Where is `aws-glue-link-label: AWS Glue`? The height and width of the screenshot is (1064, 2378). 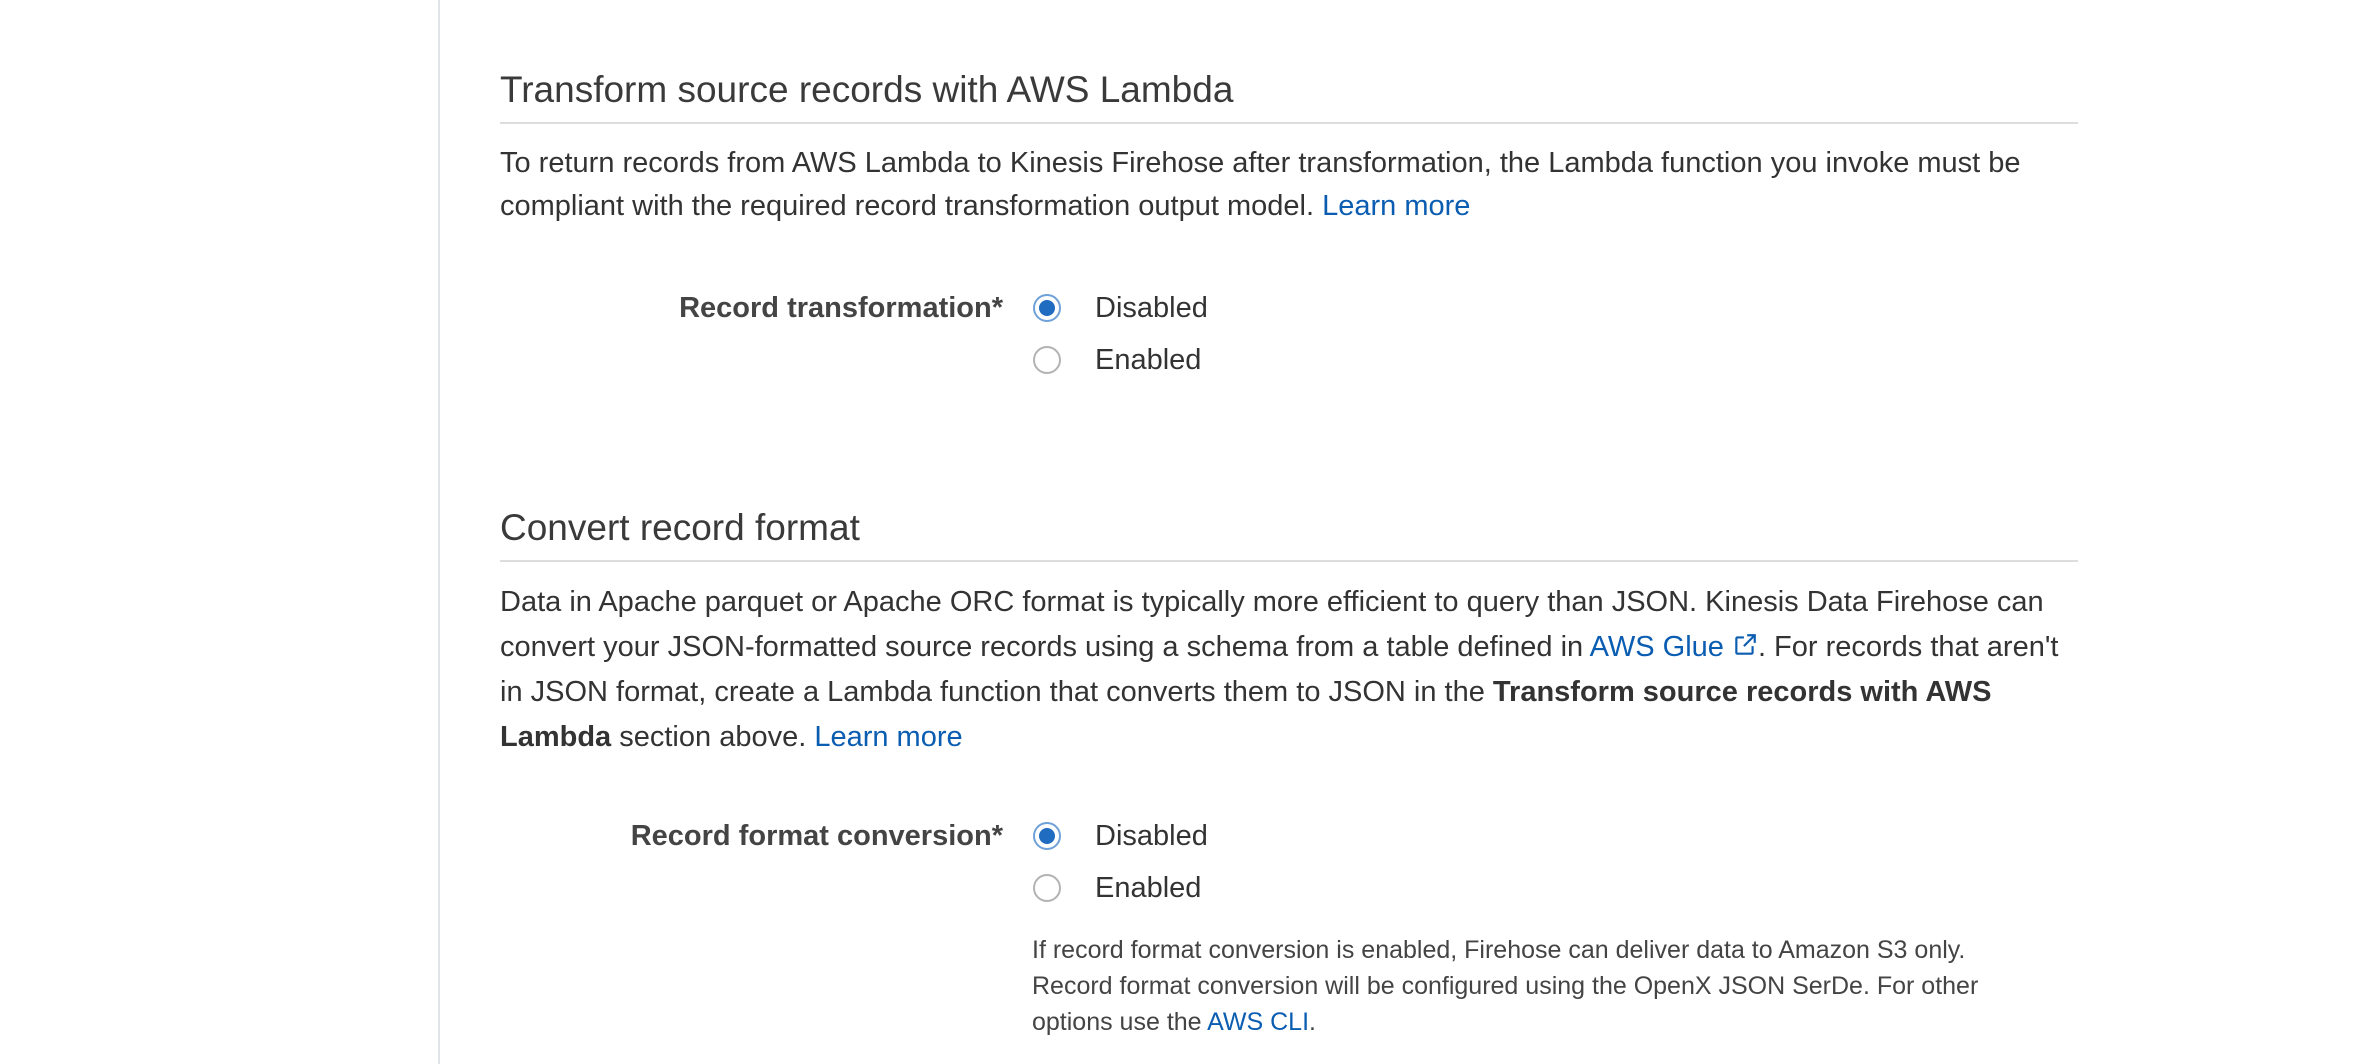
aws-glue-link-label: AWS Glue is located at coordinates (1656, 647).